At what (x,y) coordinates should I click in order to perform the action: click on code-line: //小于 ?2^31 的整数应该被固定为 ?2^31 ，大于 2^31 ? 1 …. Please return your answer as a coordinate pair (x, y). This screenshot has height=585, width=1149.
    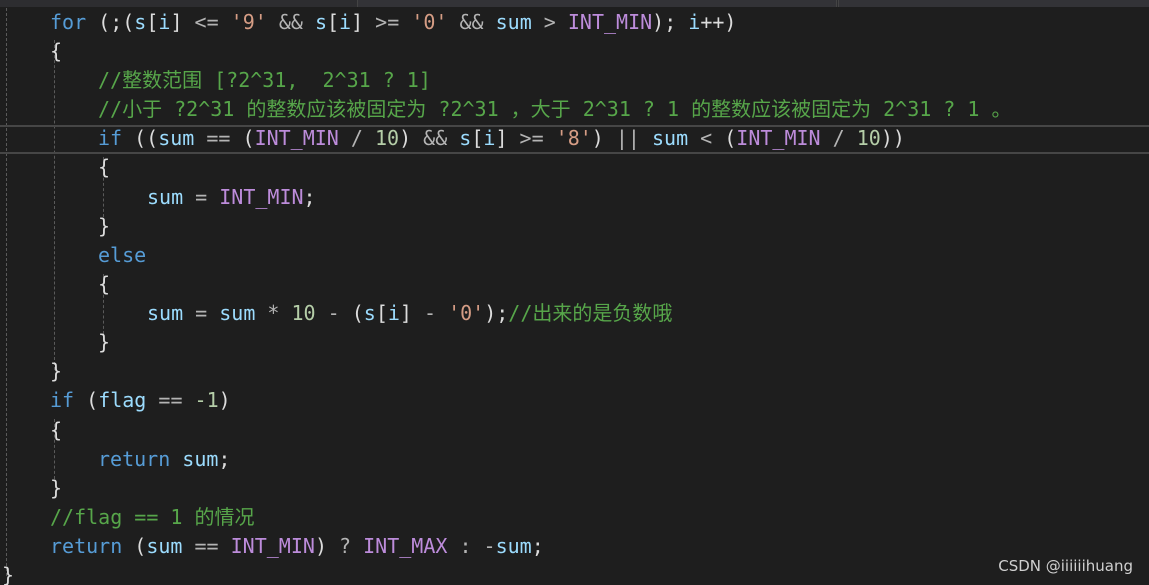
    Looking at the image, I should click on (554, 109).